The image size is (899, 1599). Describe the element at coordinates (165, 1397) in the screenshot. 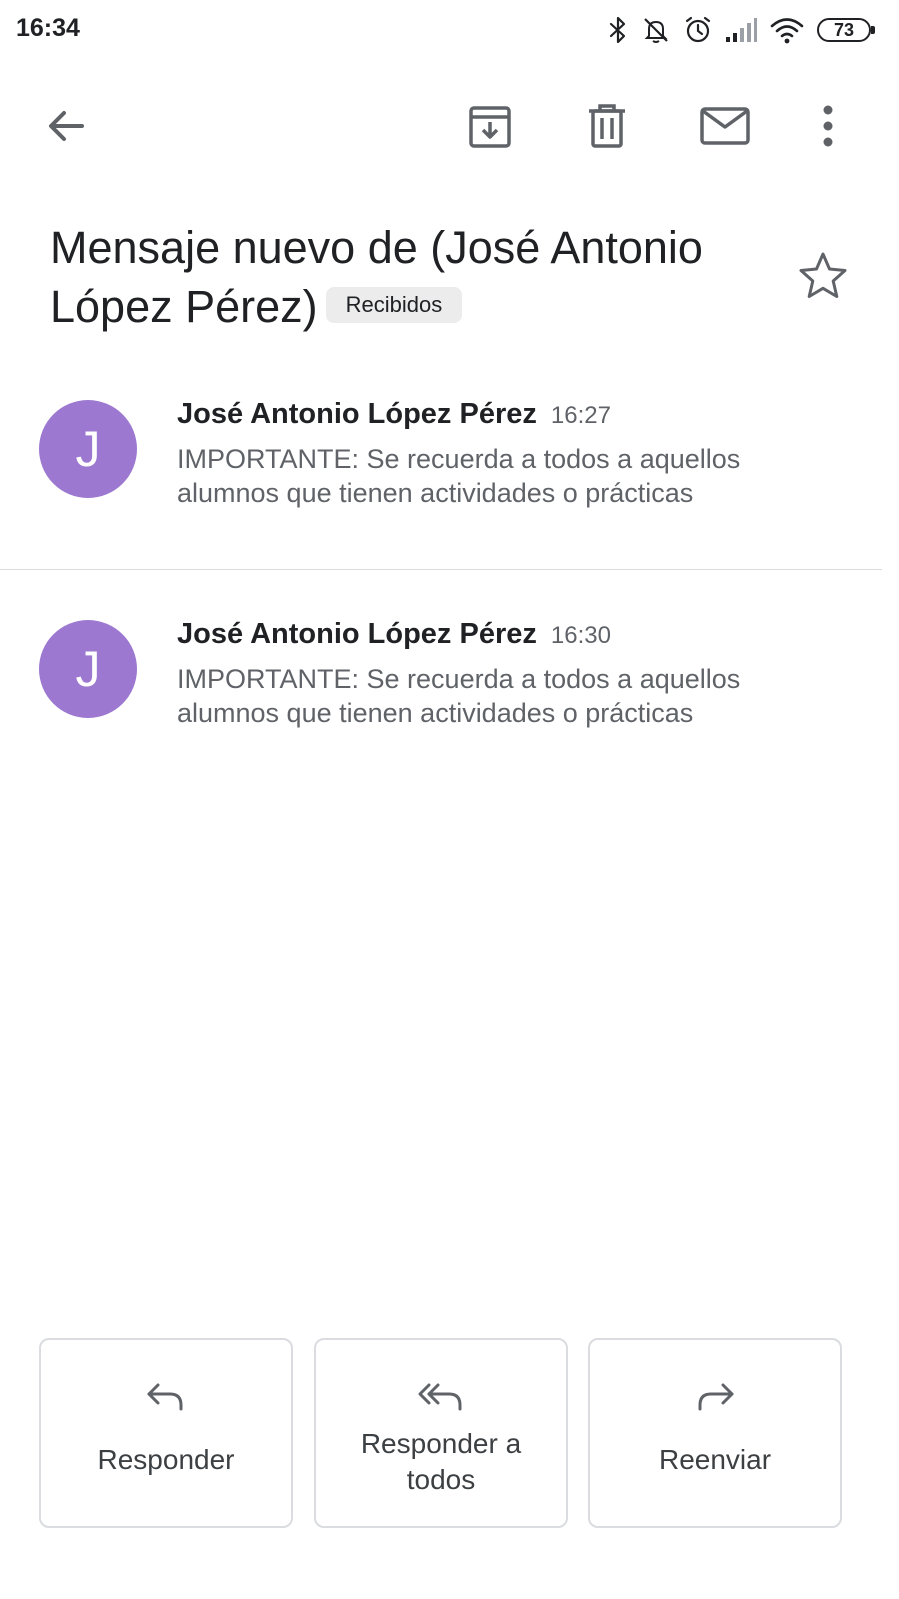

I see `reply-icon` at that location.